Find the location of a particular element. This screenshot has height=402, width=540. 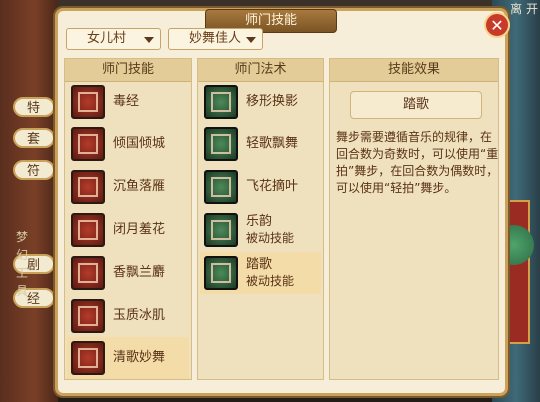

skill-line-dropdown-value: 妙舞佳人 is located at coordinates (215, 38).